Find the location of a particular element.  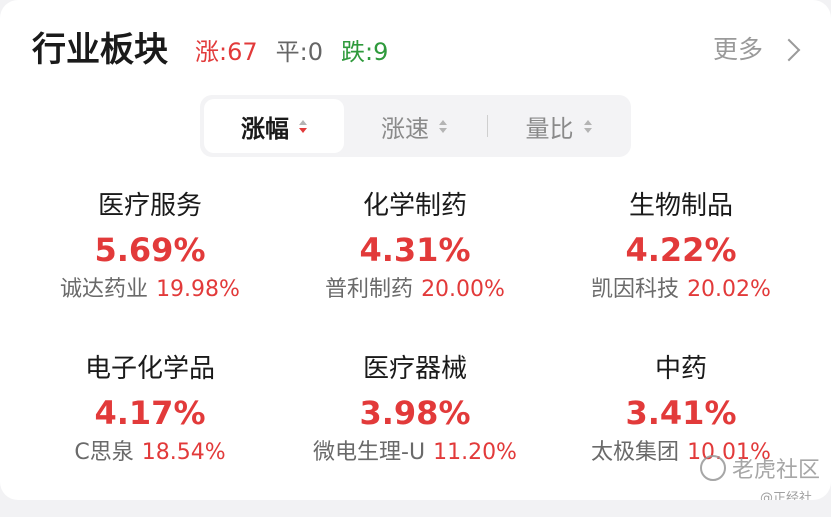

sector-name: 电子化学品 is located at coordinates (149, 369).